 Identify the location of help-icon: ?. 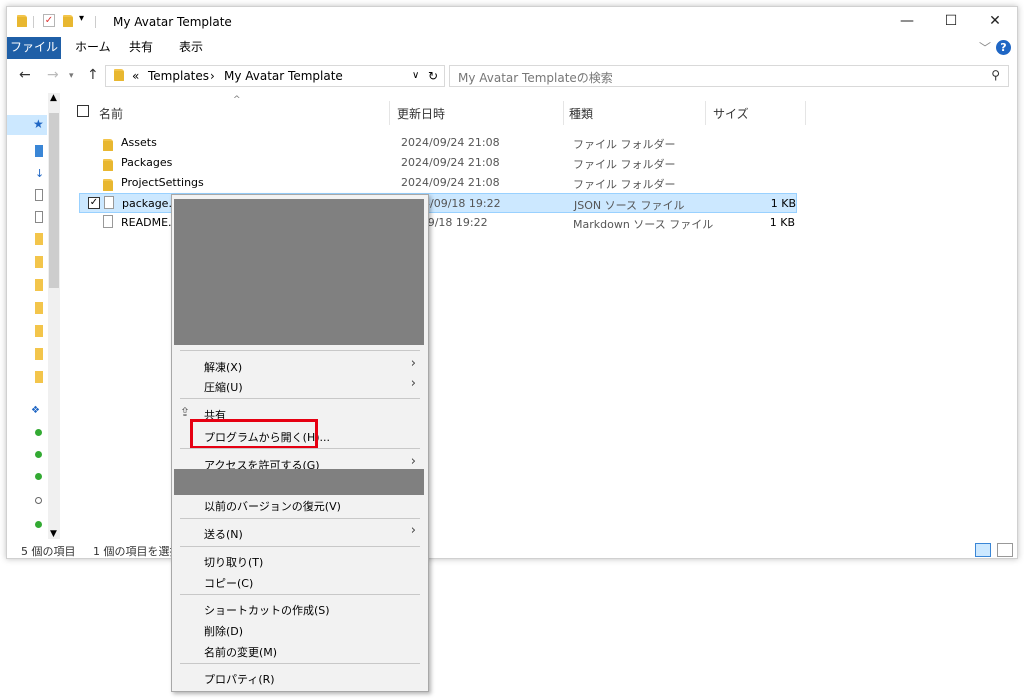
(1003, 47).